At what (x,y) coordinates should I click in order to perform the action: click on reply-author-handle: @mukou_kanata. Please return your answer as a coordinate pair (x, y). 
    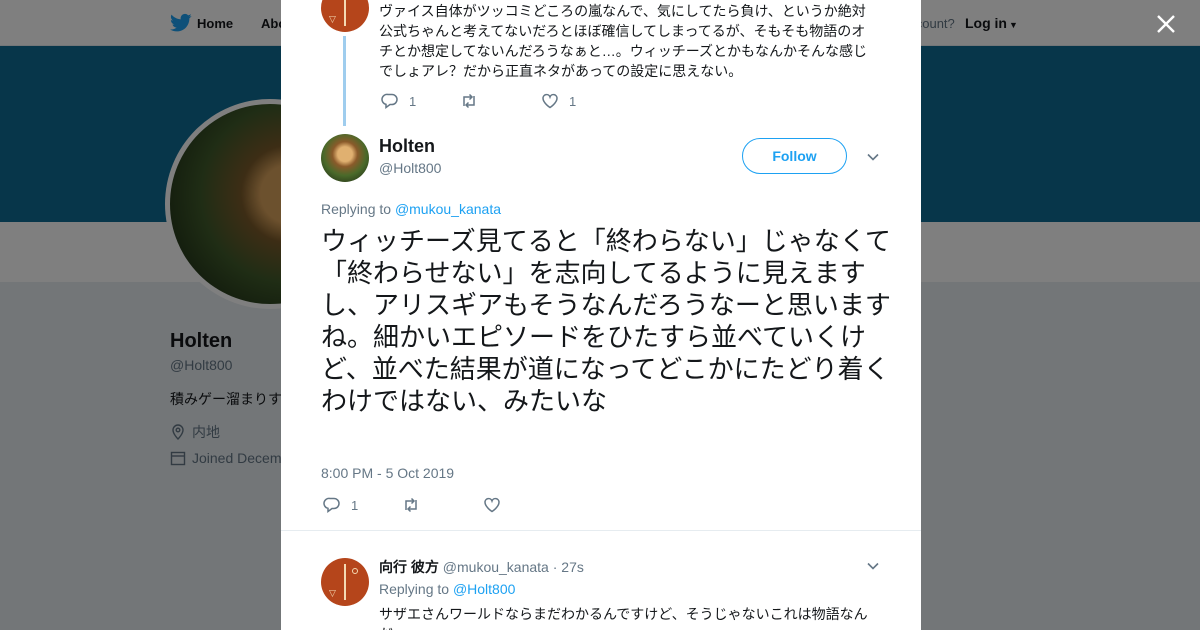
    Looking at the image, I should click on (496, 567).